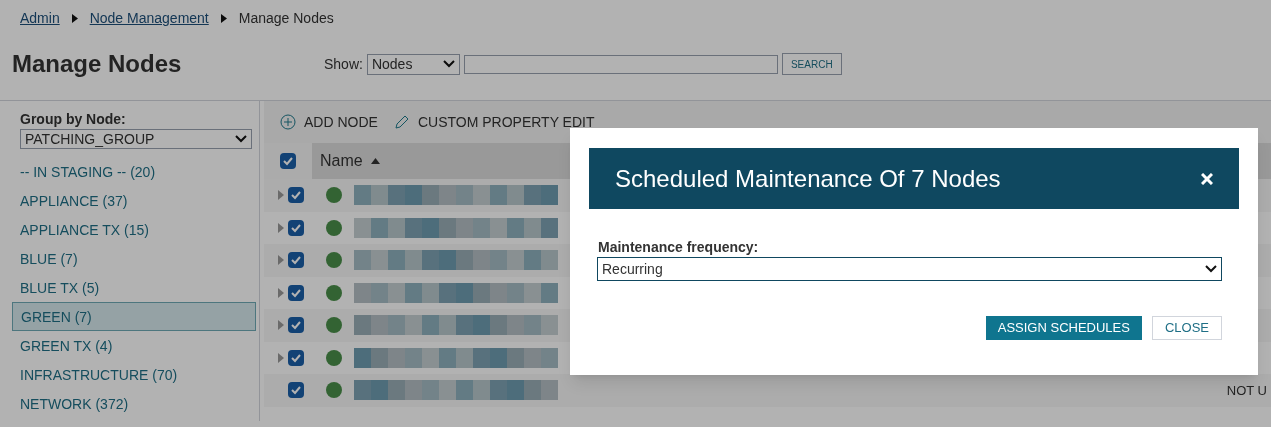 Image resolution: width=1271 pixels, height=427 pixels. What do you see at coordinates (909, 269) in the screenshot?
I see `frequency-dropdown: Recurring` at bounding box center [909, 269].